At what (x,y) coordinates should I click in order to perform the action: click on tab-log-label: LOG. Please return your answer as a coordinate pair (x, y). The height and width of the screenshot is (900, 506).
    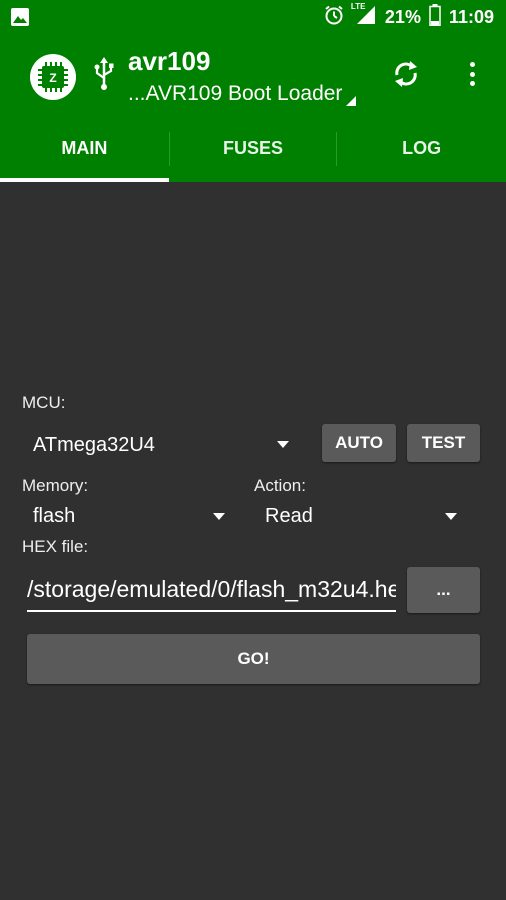
    Looking at the image, I should click on (422, 147).